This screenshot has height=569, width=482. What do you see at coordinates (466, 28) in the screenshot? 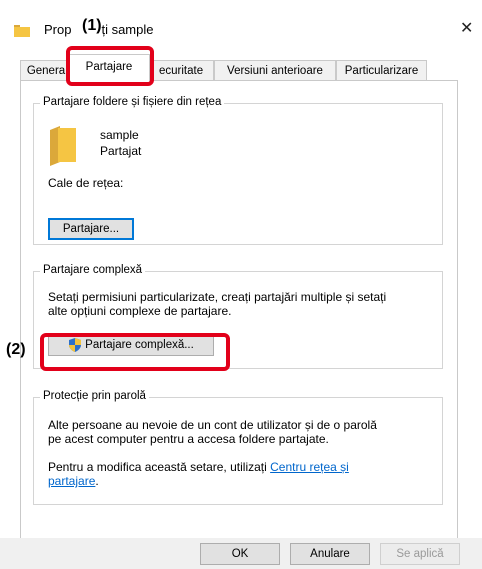
I see `close-icon: ✕` at bounding box center [466, 28].